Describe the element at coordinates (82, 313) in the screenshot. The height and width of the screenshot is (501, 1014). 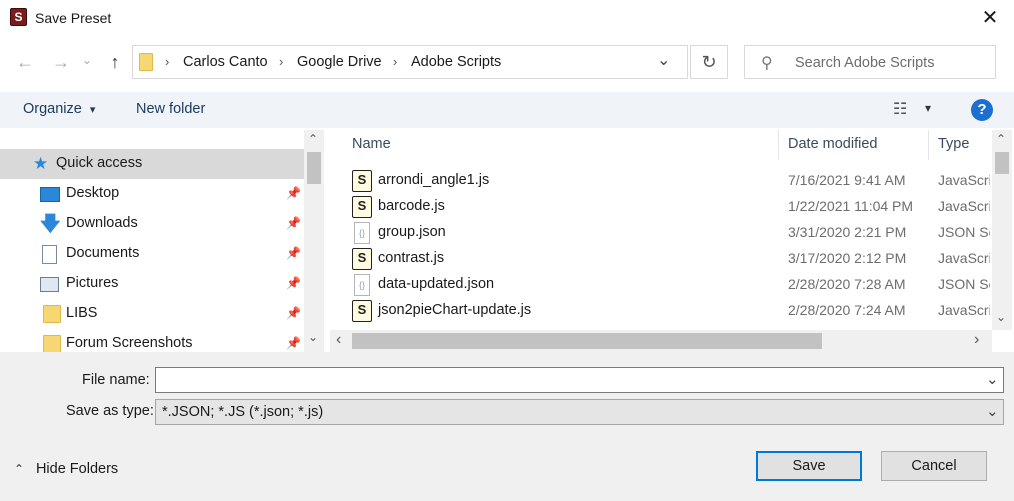
I see `nav-item-label: LIBS` at that location.